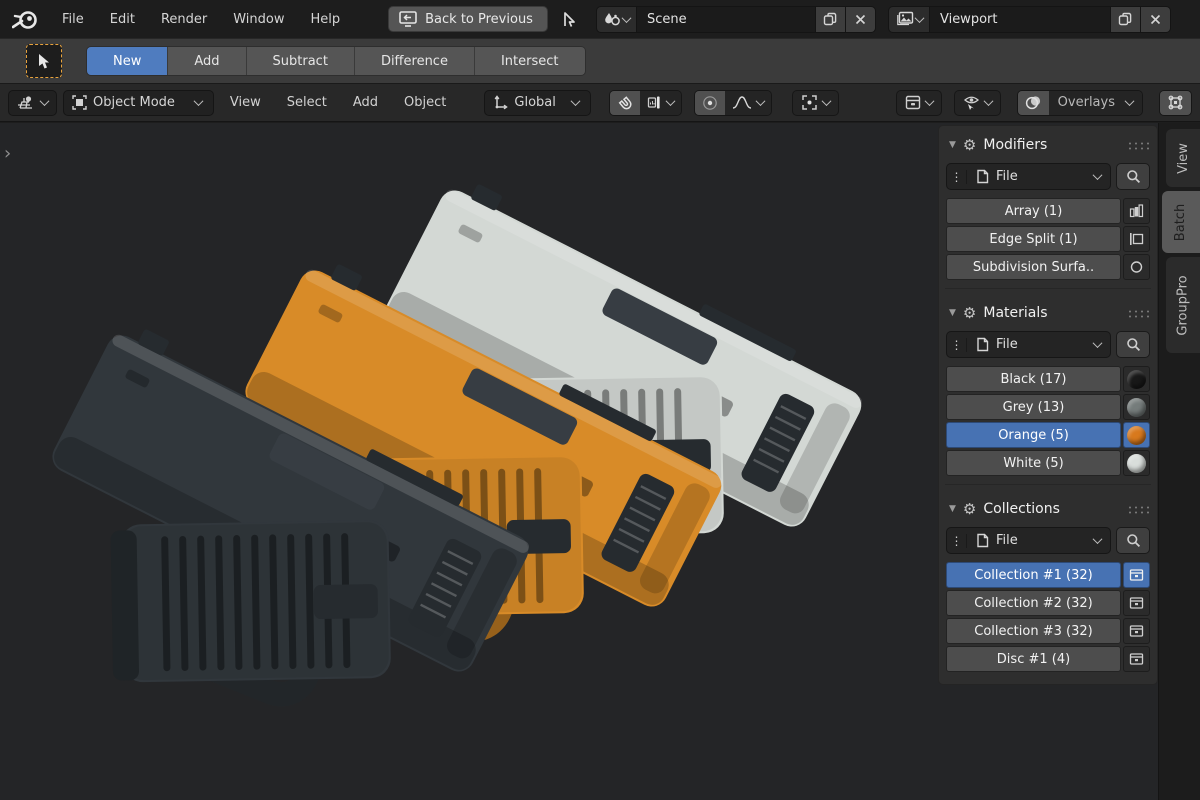  I want to click on sidebar-tab-grouppro: GroupPro, so click(1183, 305).